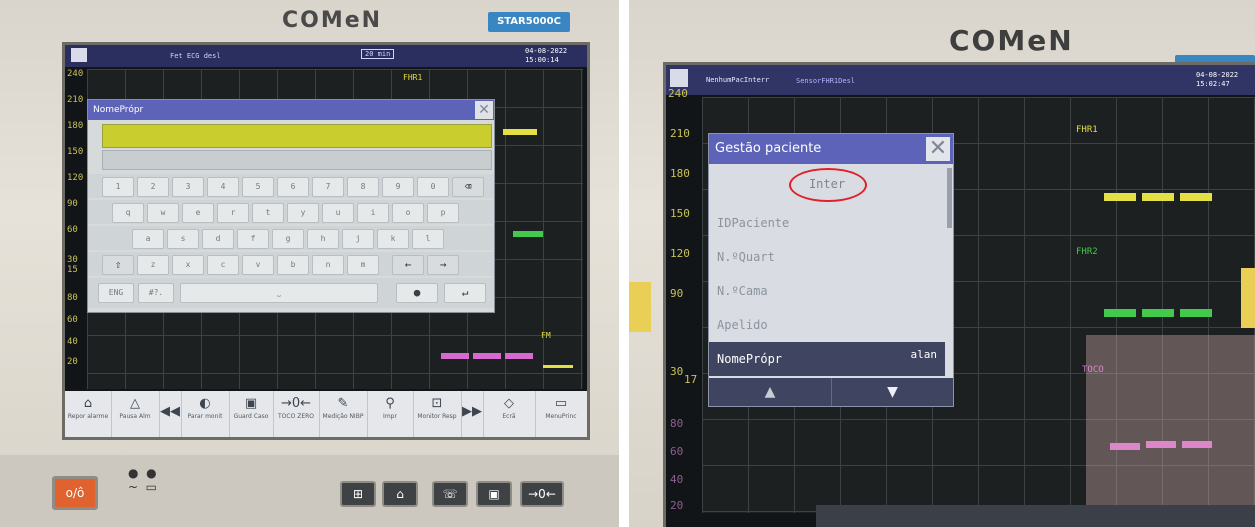 This screenshot has width=1255, height=527. I want to click on key: h, so click(323, 239).